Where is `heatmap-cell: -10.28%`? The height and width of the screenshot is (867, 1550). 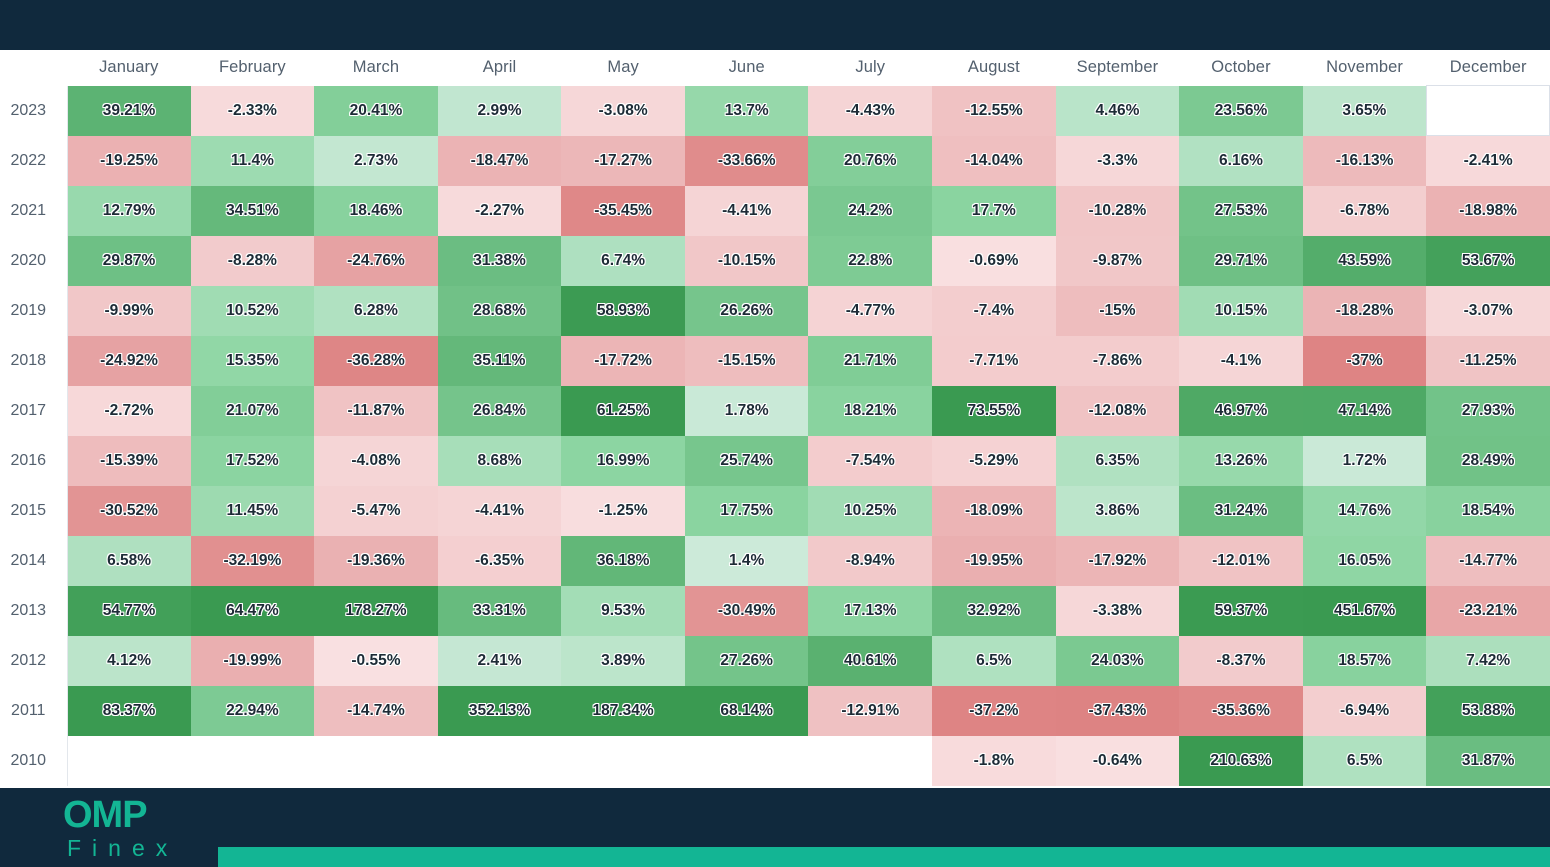 heatmap-cell: -10.28% is located at coordinates (1117, 210).